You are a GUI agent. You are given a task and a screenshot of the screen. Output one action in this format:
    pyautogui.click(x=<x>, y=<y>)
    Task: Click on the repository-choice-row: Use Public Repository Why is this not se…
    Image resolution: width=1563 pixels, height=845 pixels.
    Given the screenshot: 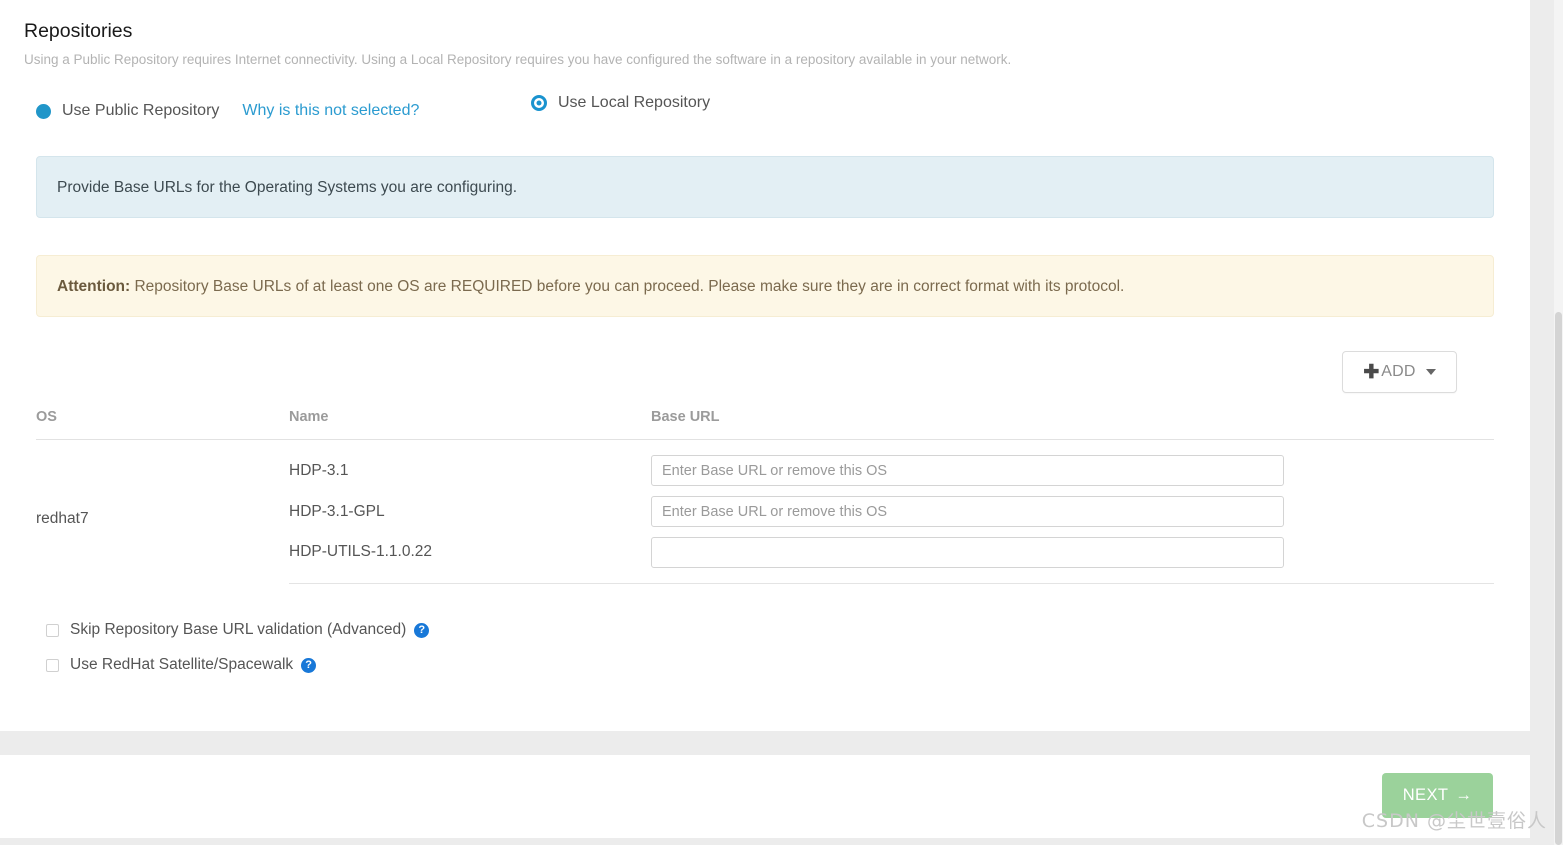 What is the action you would take?
    pyautogui.click(x=759, y=116)
    